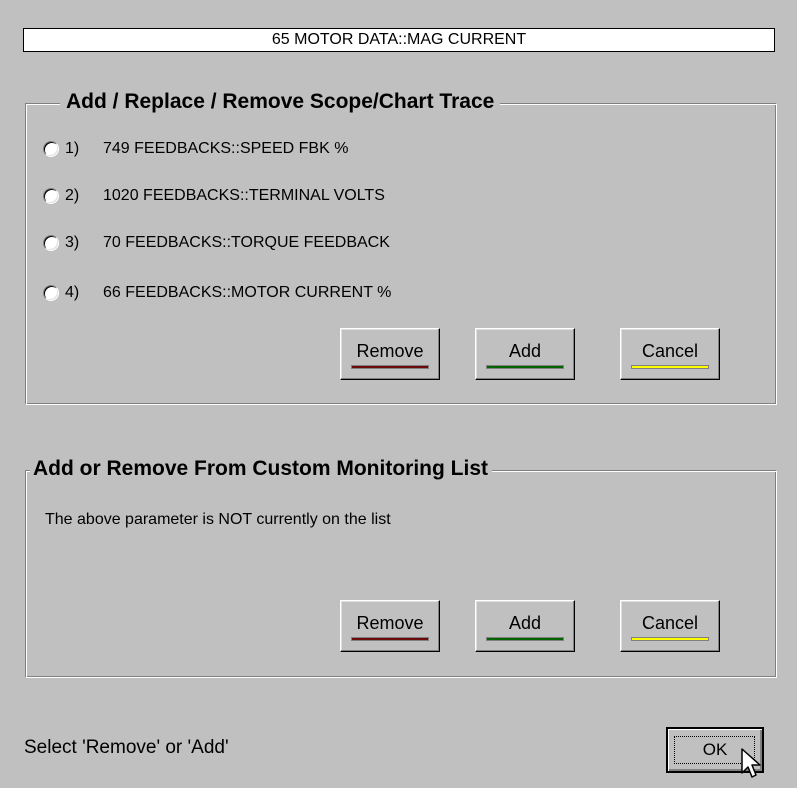 This screenshot has height=788, width=797. What do you see at coordinates (670, 351) in the screenshot?
I see `trace-cancel-label: Cancel` at bounding box center [670, 351].